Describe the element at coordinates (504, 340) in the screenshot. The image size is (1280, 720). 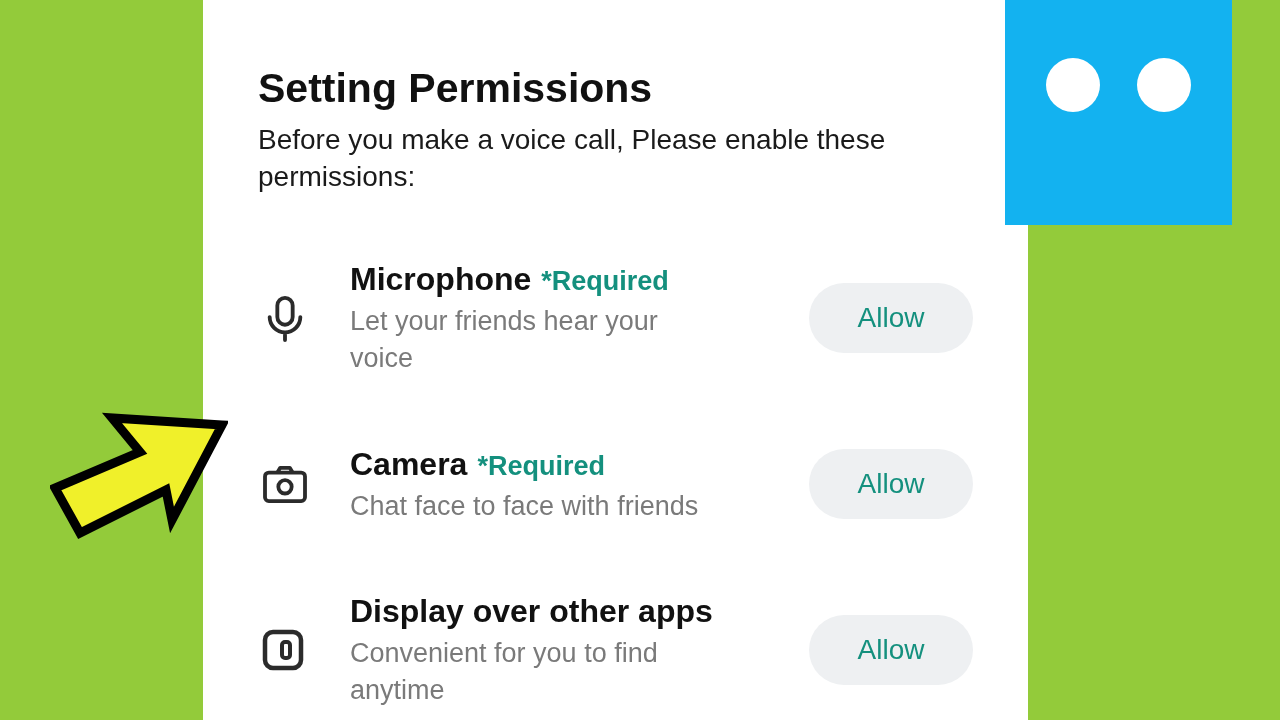
I see `permission-description: Let your friends hear your voice` at that location.